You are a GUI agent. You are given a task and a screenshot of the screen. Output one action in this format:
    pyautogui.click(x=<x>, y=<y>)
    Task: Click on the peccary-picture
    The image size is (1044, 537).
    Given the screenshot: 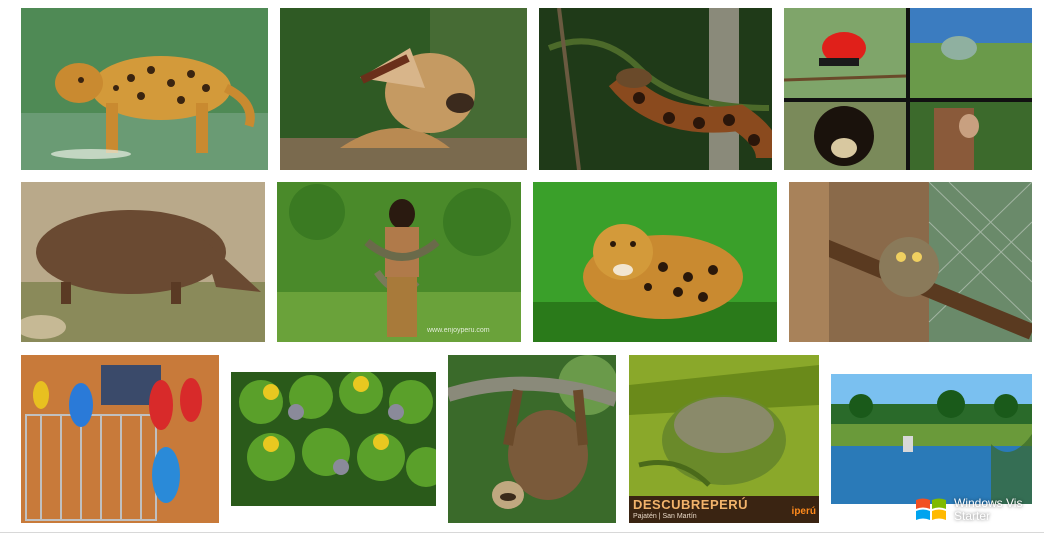 What is the action you would take?
    pyautogui.click(x=143, y=262)
    